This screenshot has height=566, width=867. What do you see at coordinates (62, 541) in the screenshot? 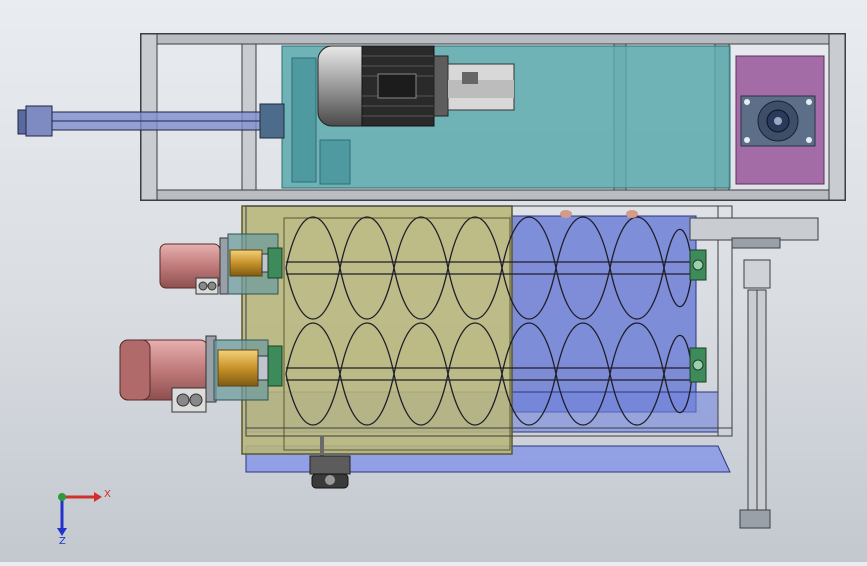
I see `axis-z-label: Z` at bounding box center [62, 541].